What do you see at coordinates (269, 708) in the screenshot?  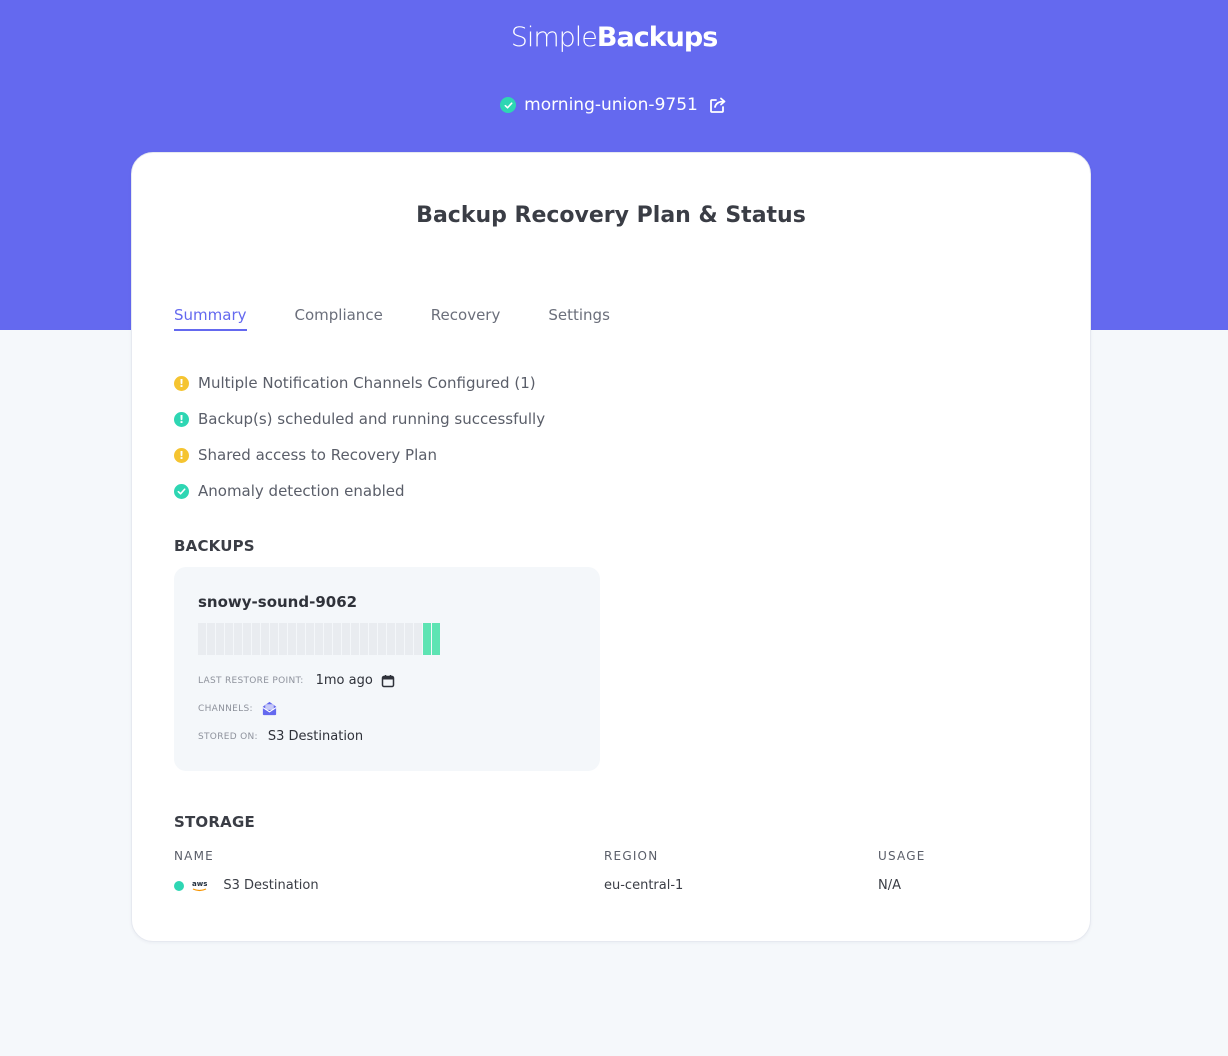 I see `email-icon` at bounding box center [269, 708].